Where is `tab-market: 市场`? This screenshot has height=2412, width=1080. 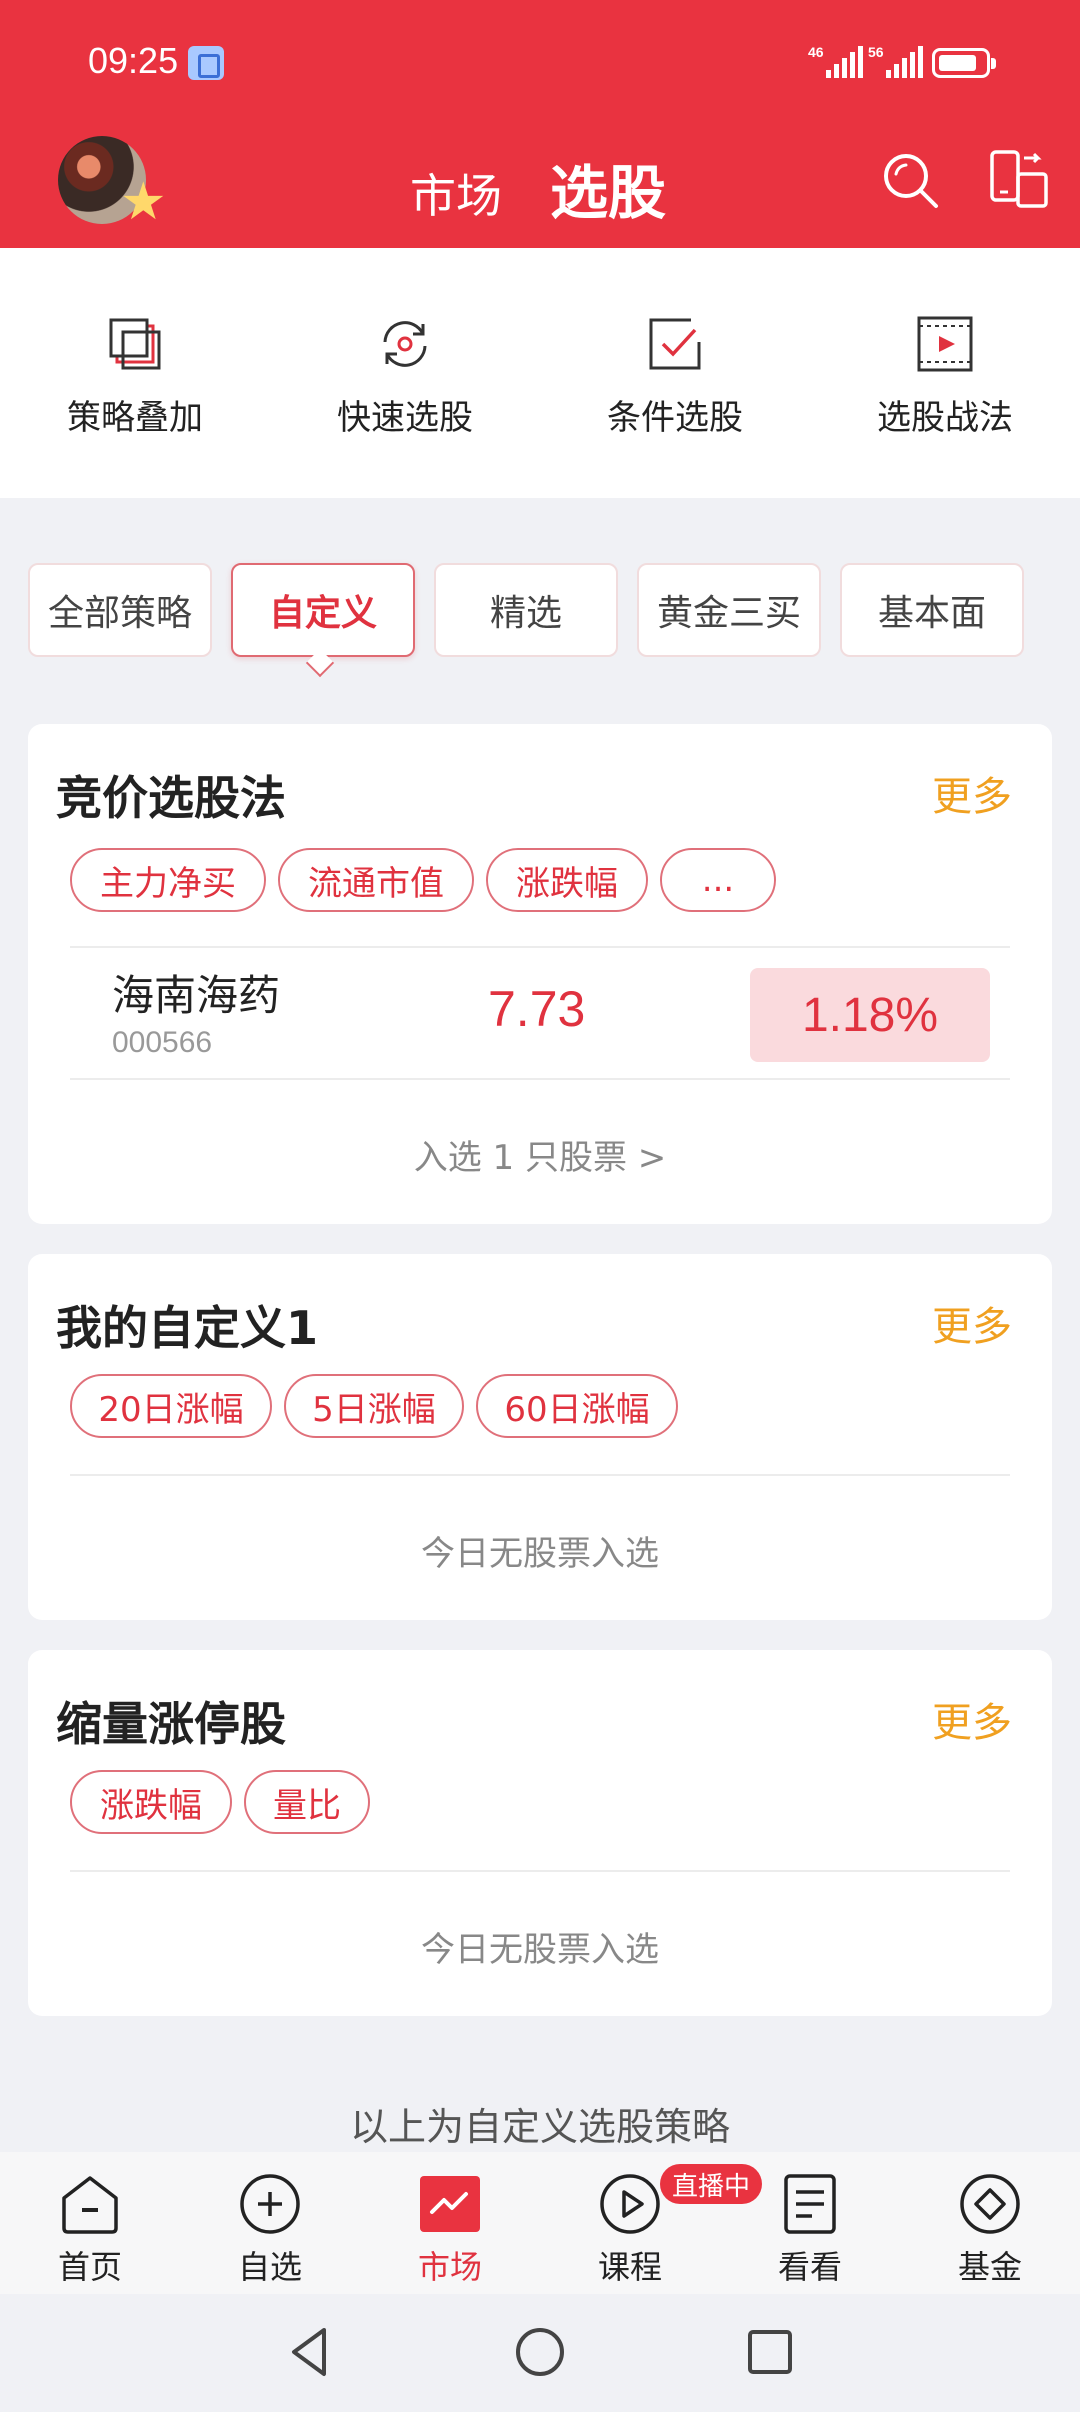 tab-market: 市场 is located at coordinates (456, 193).